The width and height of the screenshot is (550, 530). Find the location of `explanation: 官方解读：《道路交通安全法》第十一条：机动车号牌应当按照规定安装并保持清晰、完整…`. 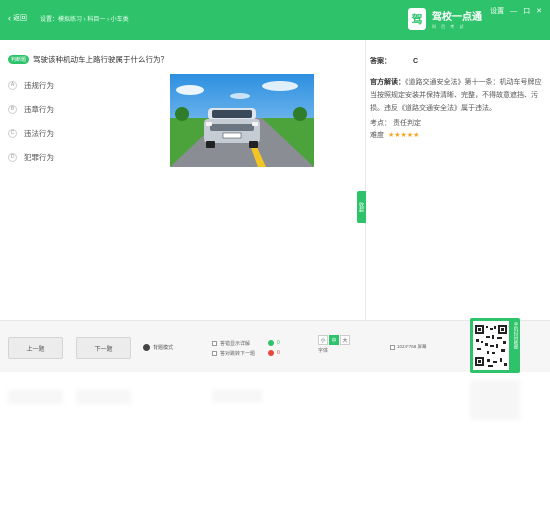

explanation: 官方解读：《道路交通安全法》第十一条：机动车号牌应当按照规定安装并保持清晰、完整… is located at coordinates (457, 95).